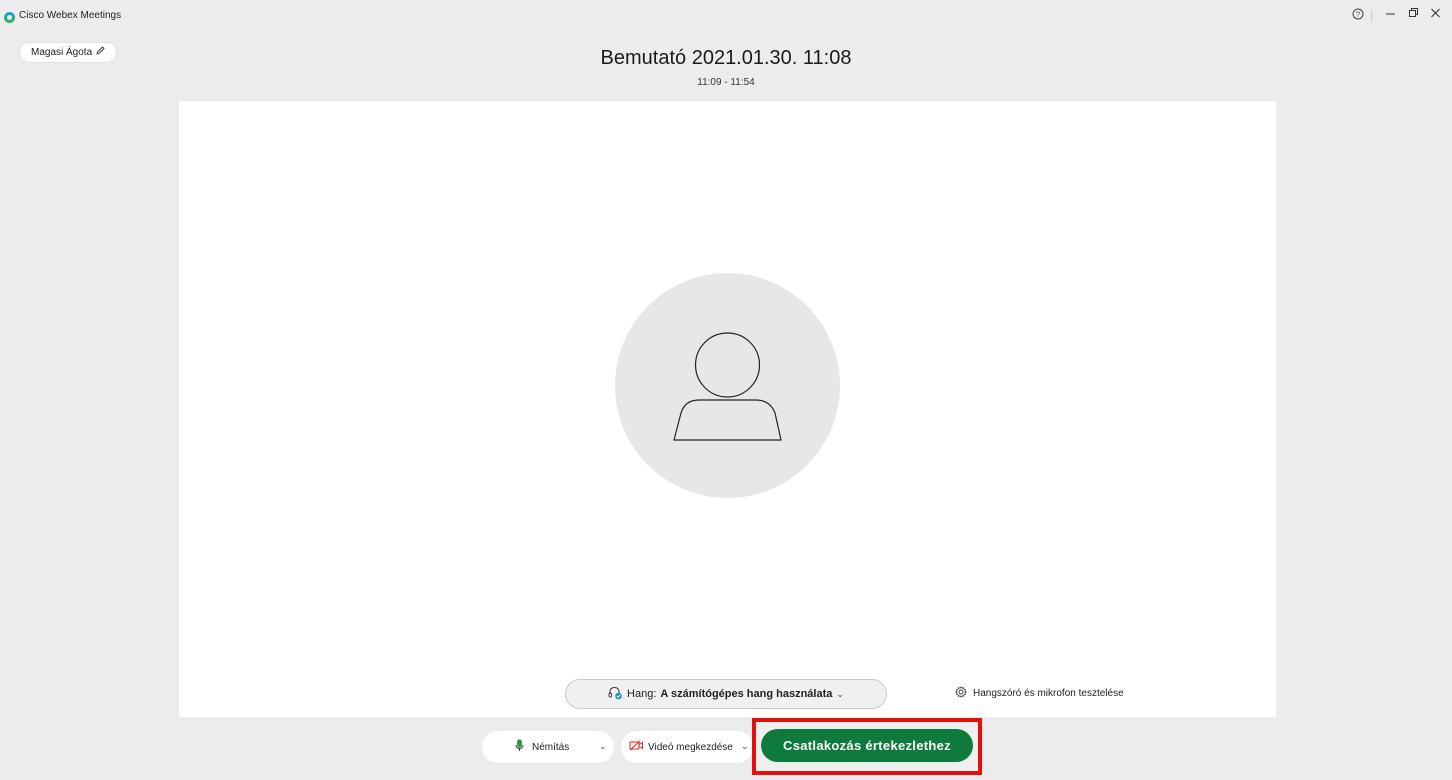  I want to click on start-video-button: Videó megkezdése ⌄, so click(687, 747).